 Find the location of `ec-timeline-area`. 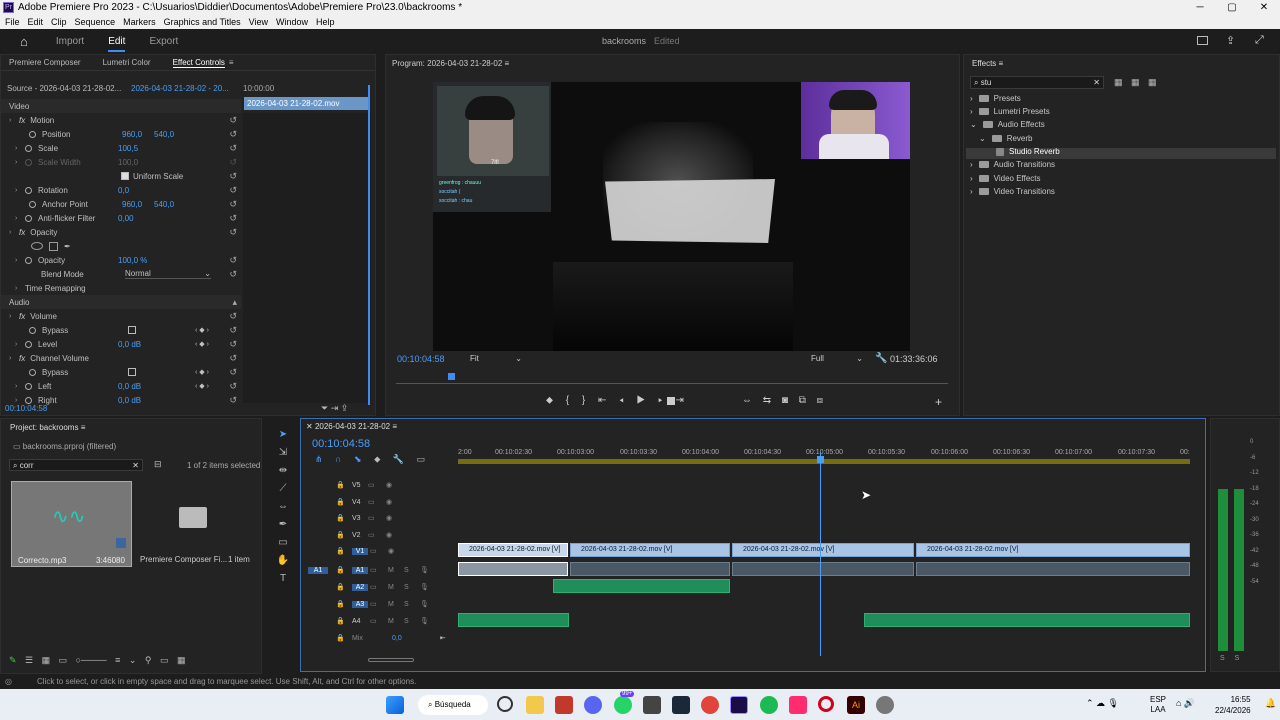

ec-timeline-area is located at coordinates (307, 258).